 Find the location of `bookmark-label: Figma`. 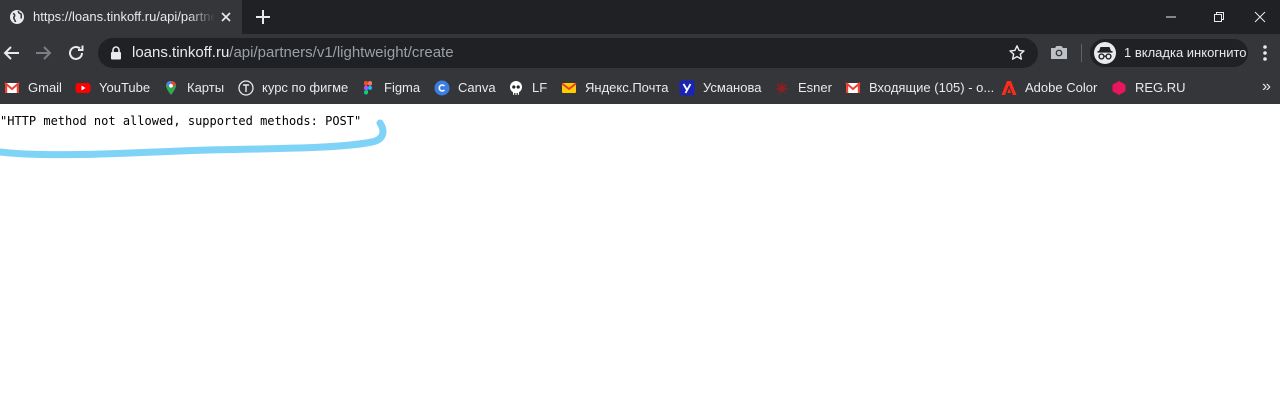

bookmark-label: Figma is located at coordinates (402, 87).